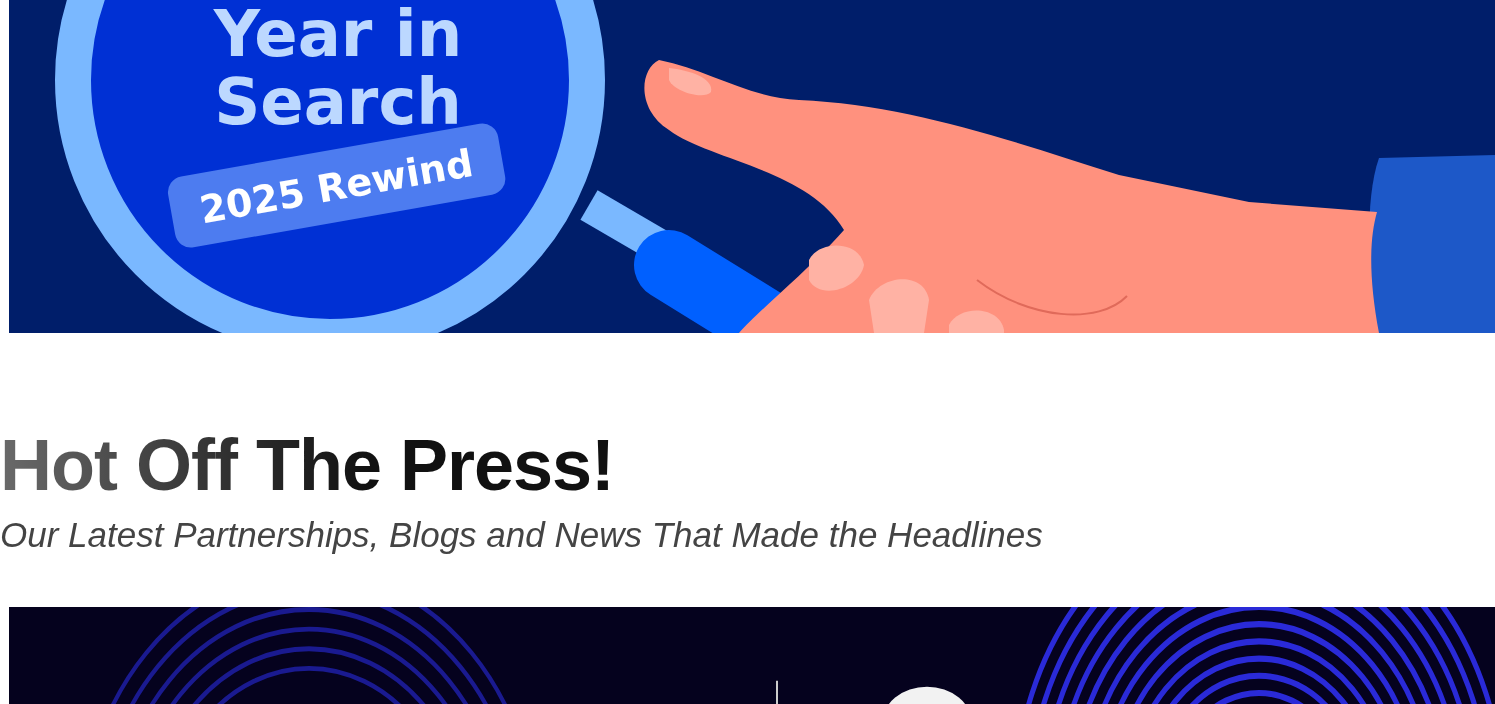 The width and height of the screenshot is (1495, 704). What do you see at coordinates (522, 535) in the screenshot?
I see `section-subheading: Our Latest Partnerships, Blogs and News That Made the Headlines` at bounding box center [522, 535].